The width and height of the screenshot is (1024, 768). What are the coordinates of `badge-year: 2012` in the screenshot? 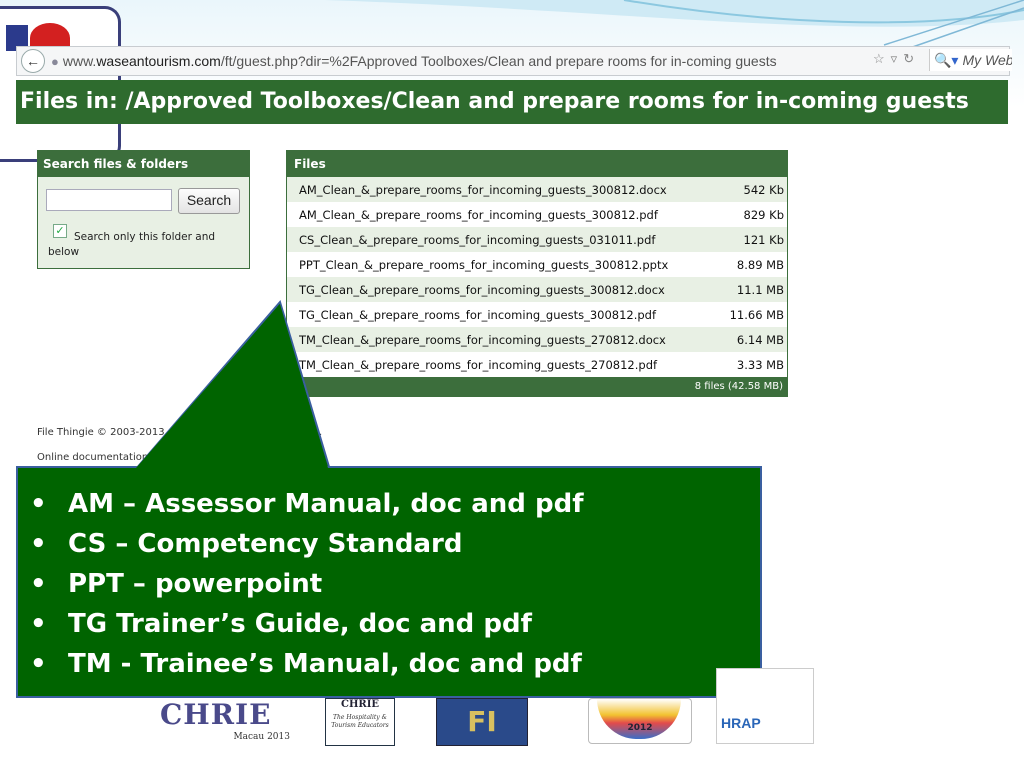 It's located at (640, 728).